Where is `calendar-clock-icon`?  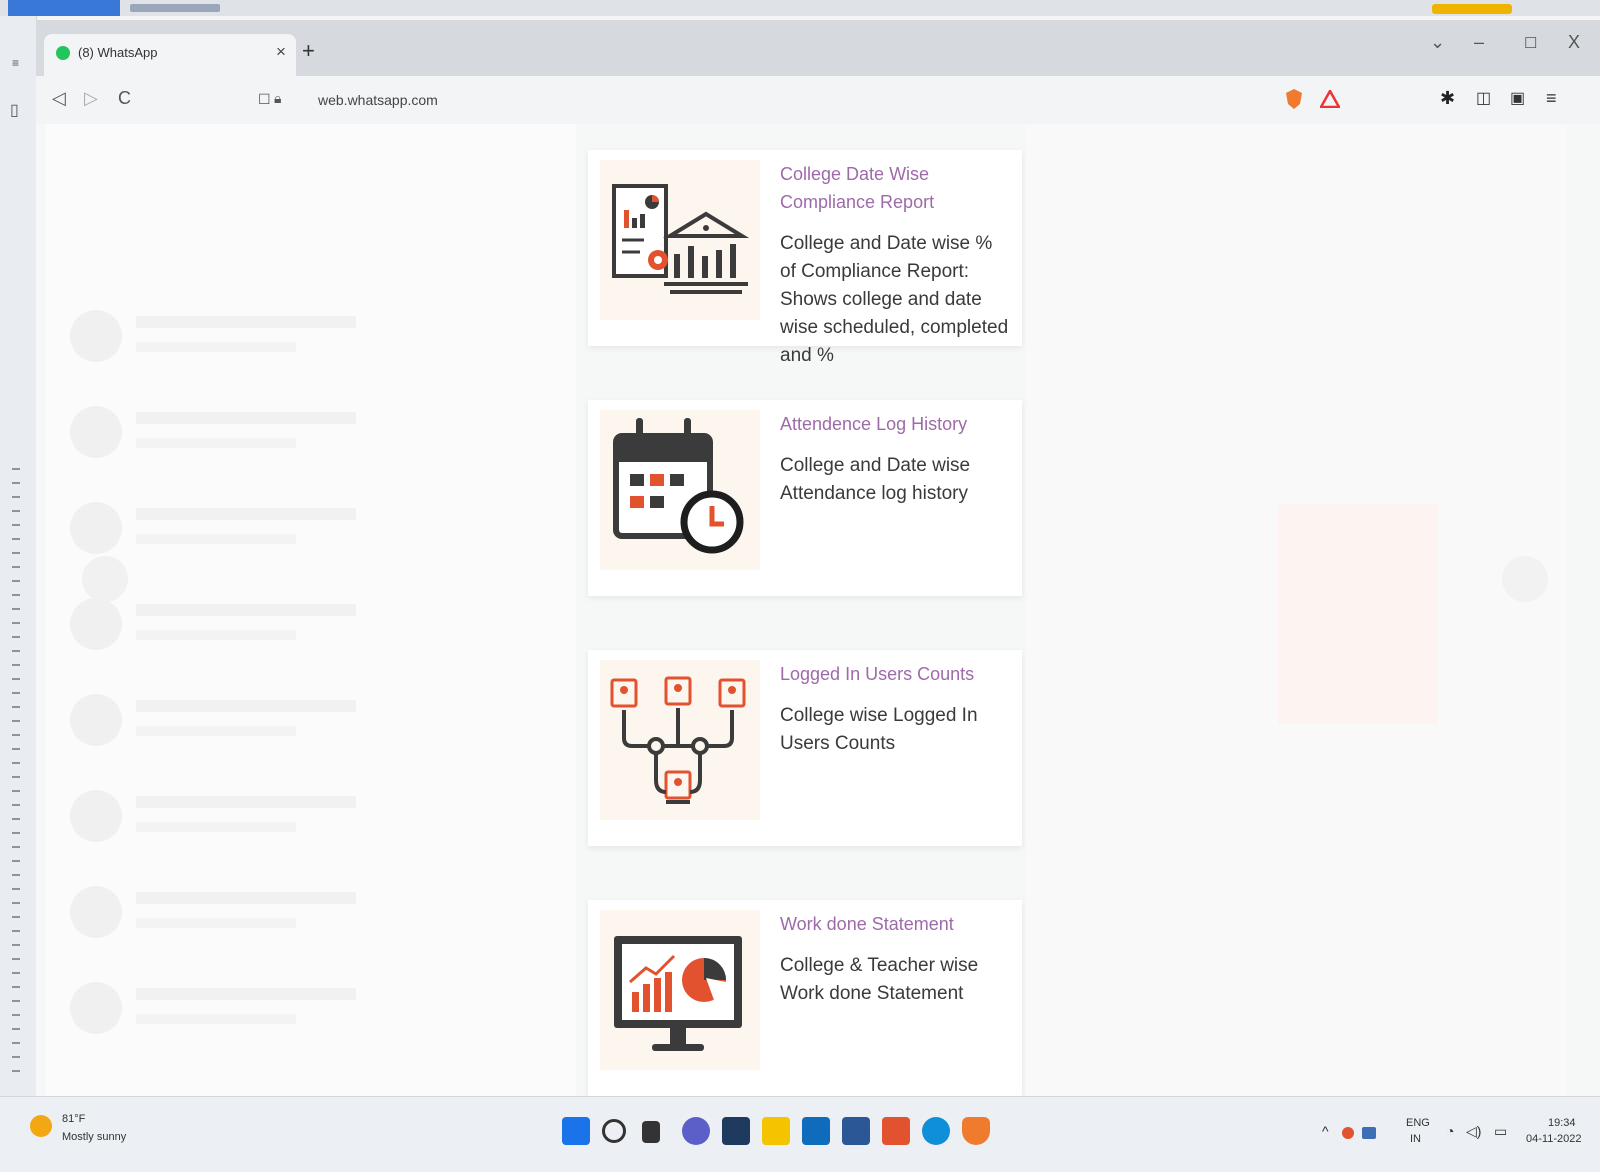 calendar-clock-icon is located at coordinates (680, 490).